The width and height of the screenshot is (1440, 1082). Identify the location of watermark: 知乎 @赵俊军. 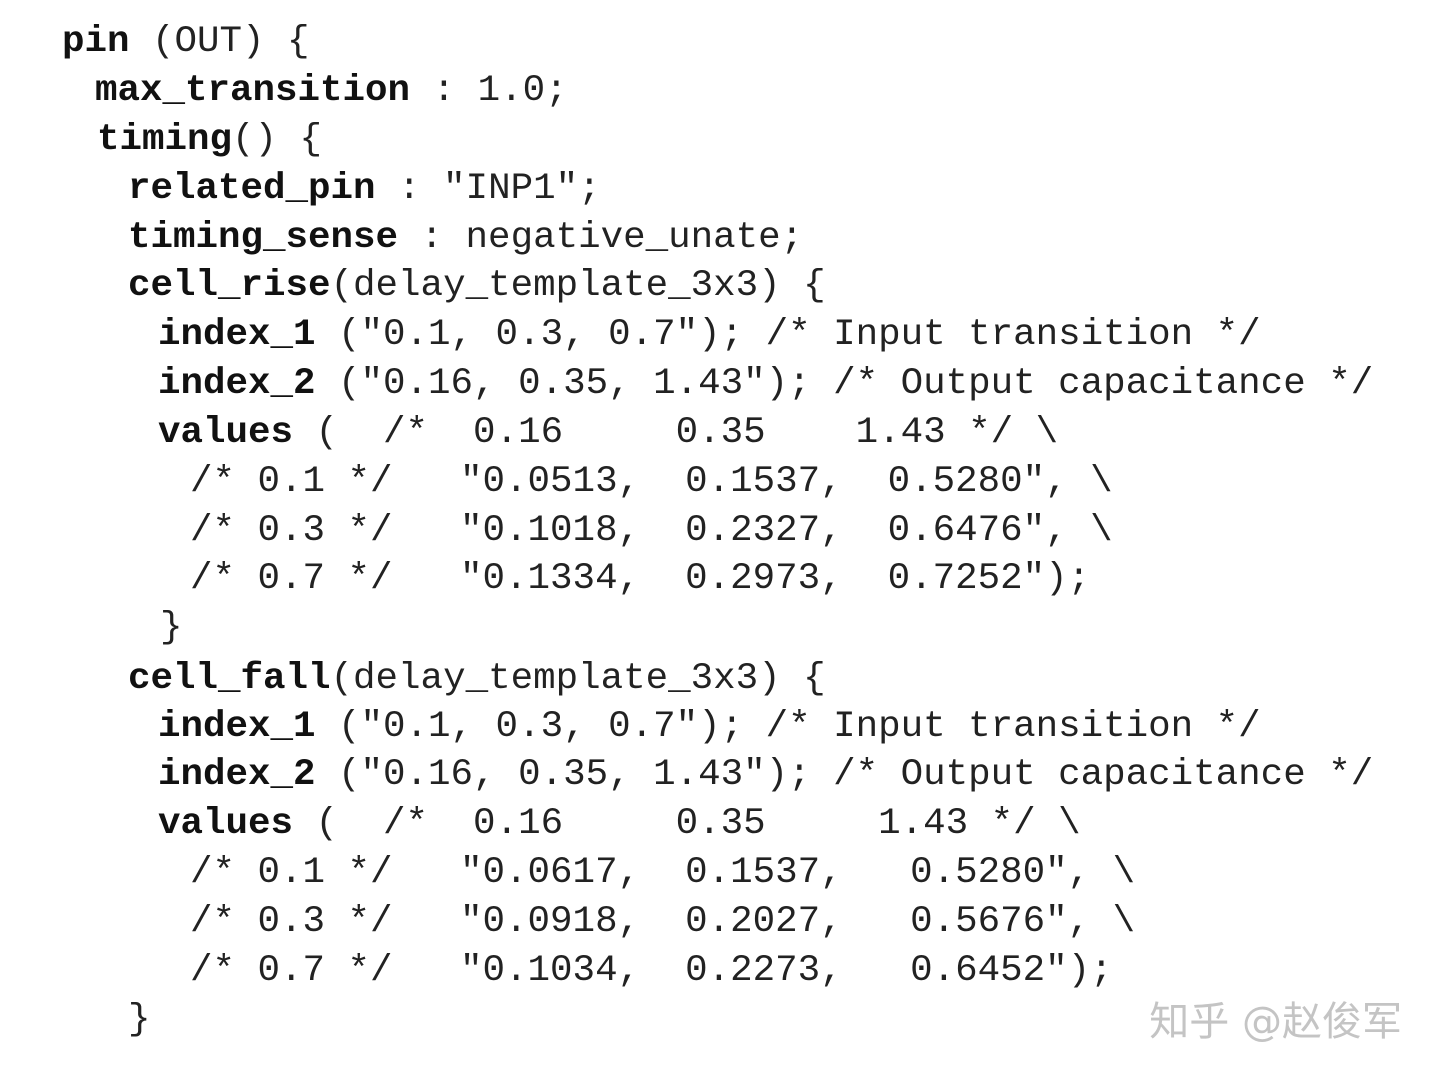
(1275, 1022).